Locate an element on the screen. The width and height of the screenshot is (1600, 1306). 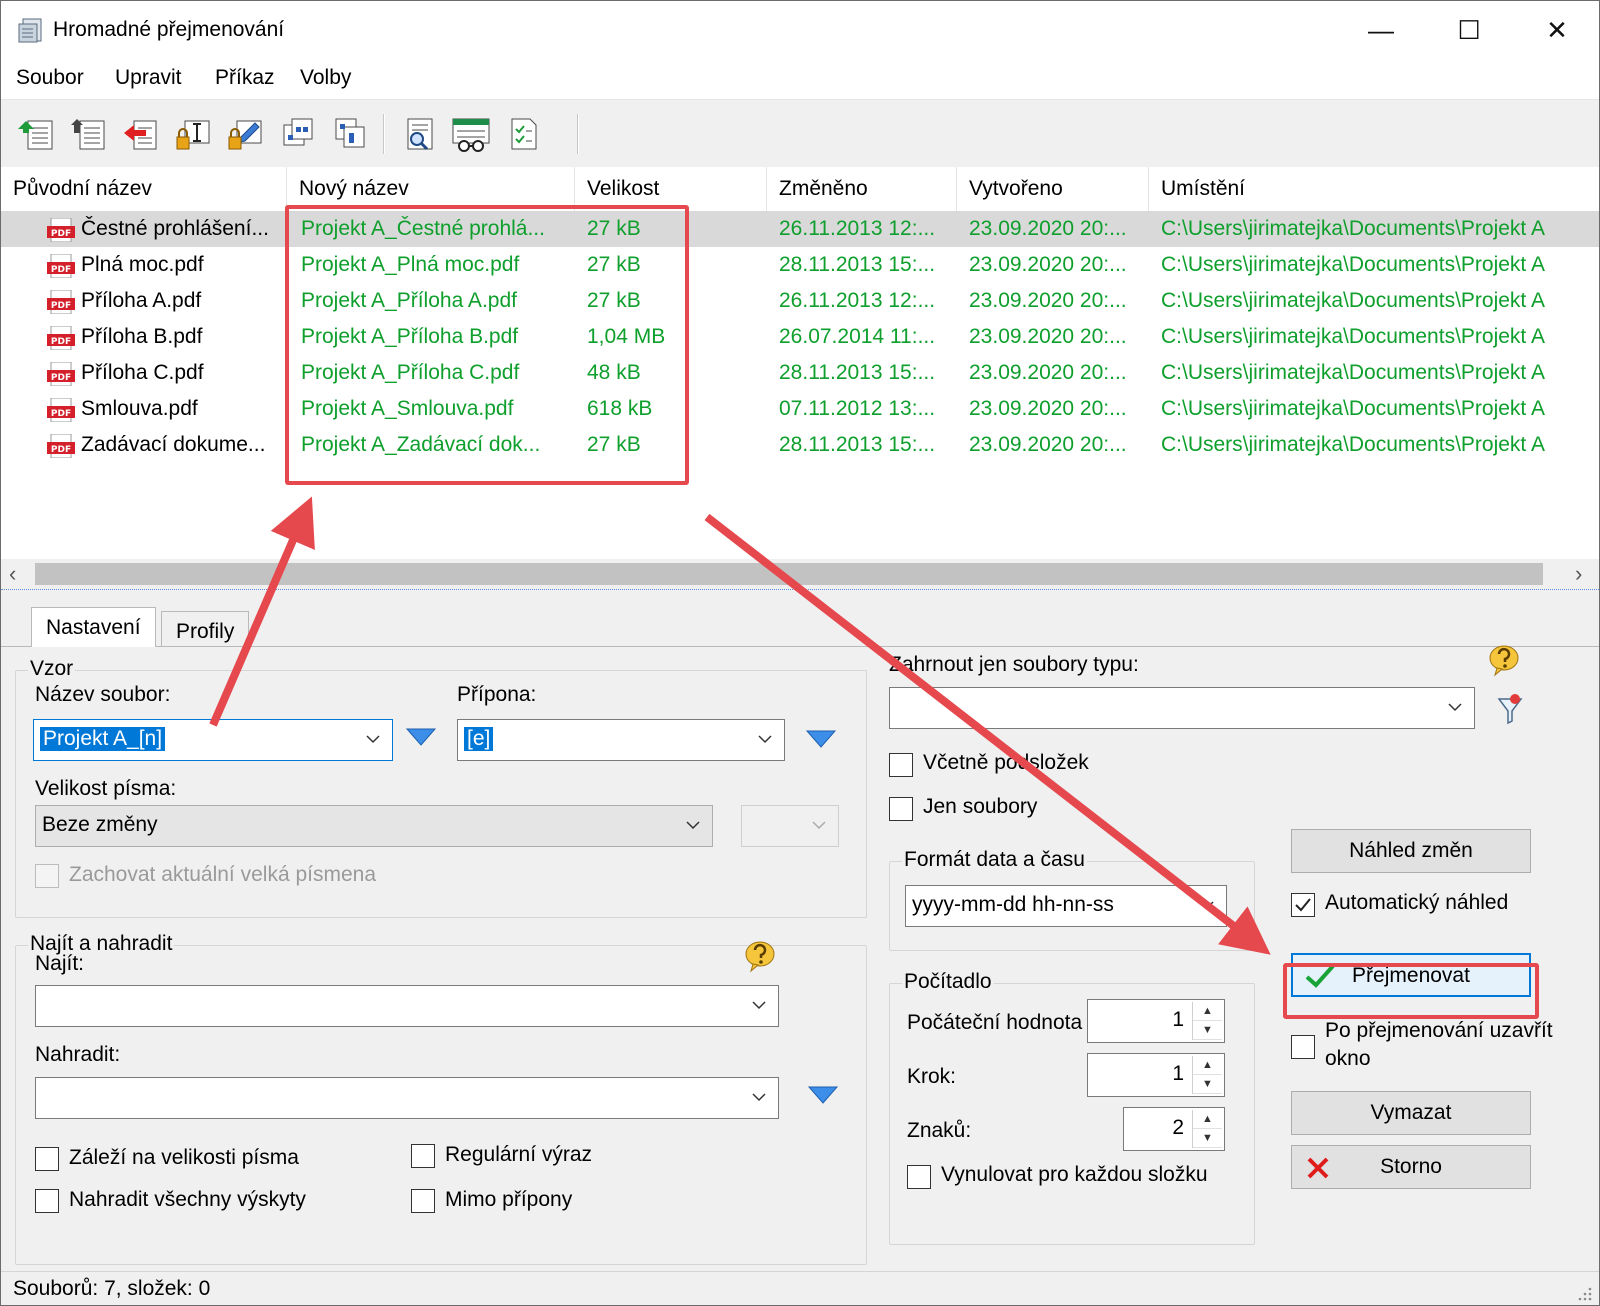
skip-extension-checkbox is located at coordinates (423, 1201).